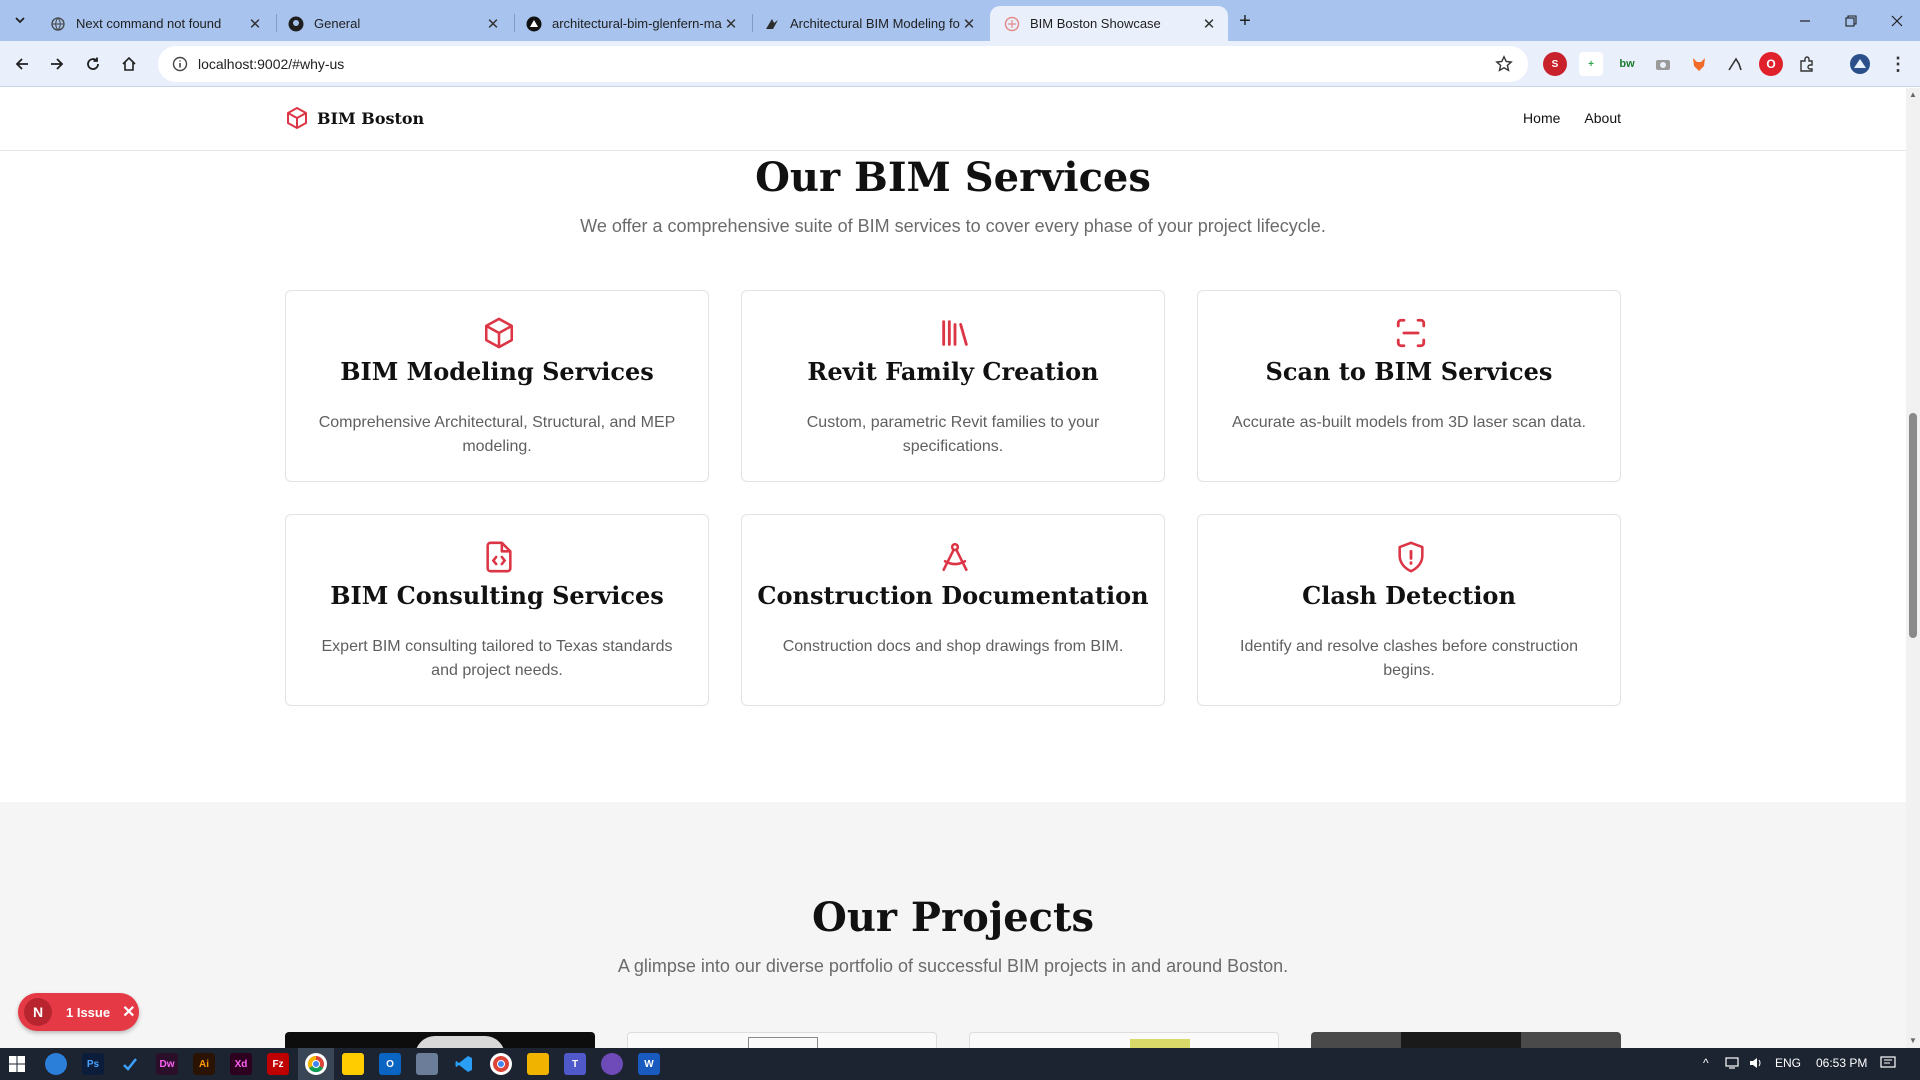 The height and width of the screenshot is (1080, 1920). What do you see at coordinates (155, 23) in the screenshot?
I see `tab-next-command: Next command not found ✕` at bounding box center [155, 23].